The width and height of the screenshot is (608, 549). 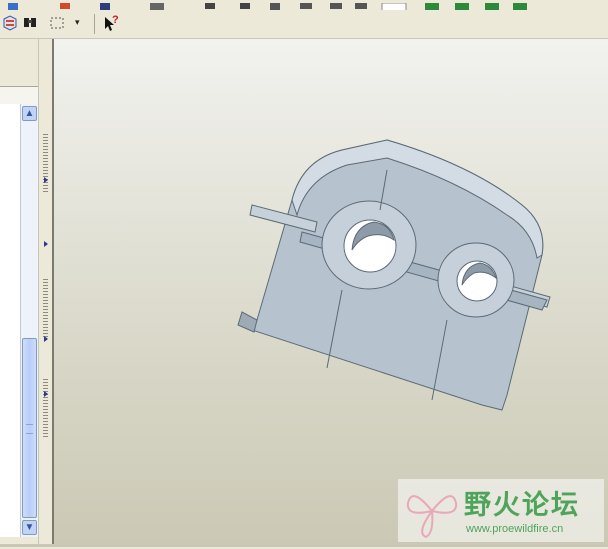 I want to click on scroll-up-button: ▲, so click(x=29, y=113).